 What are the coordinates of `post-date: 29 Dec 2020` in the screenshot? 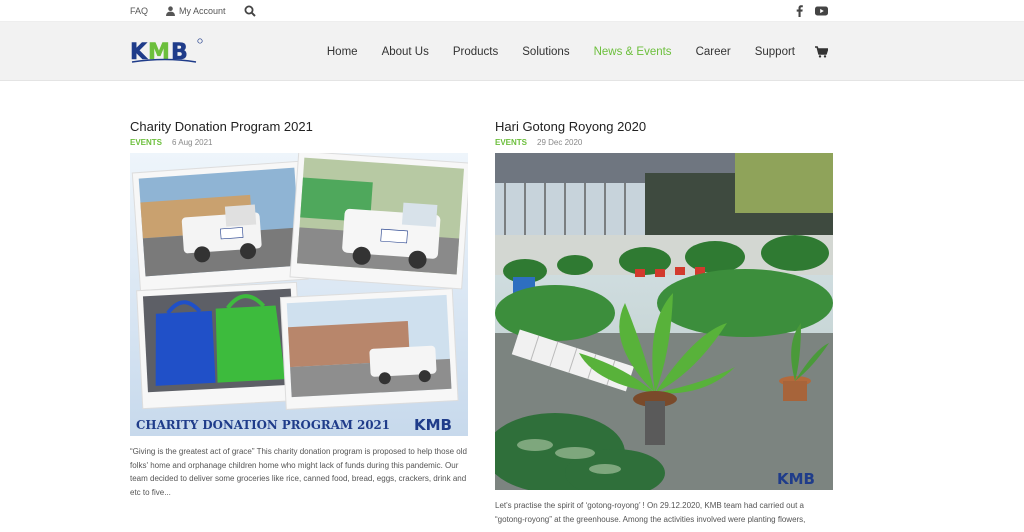 It's located at (560, 142).